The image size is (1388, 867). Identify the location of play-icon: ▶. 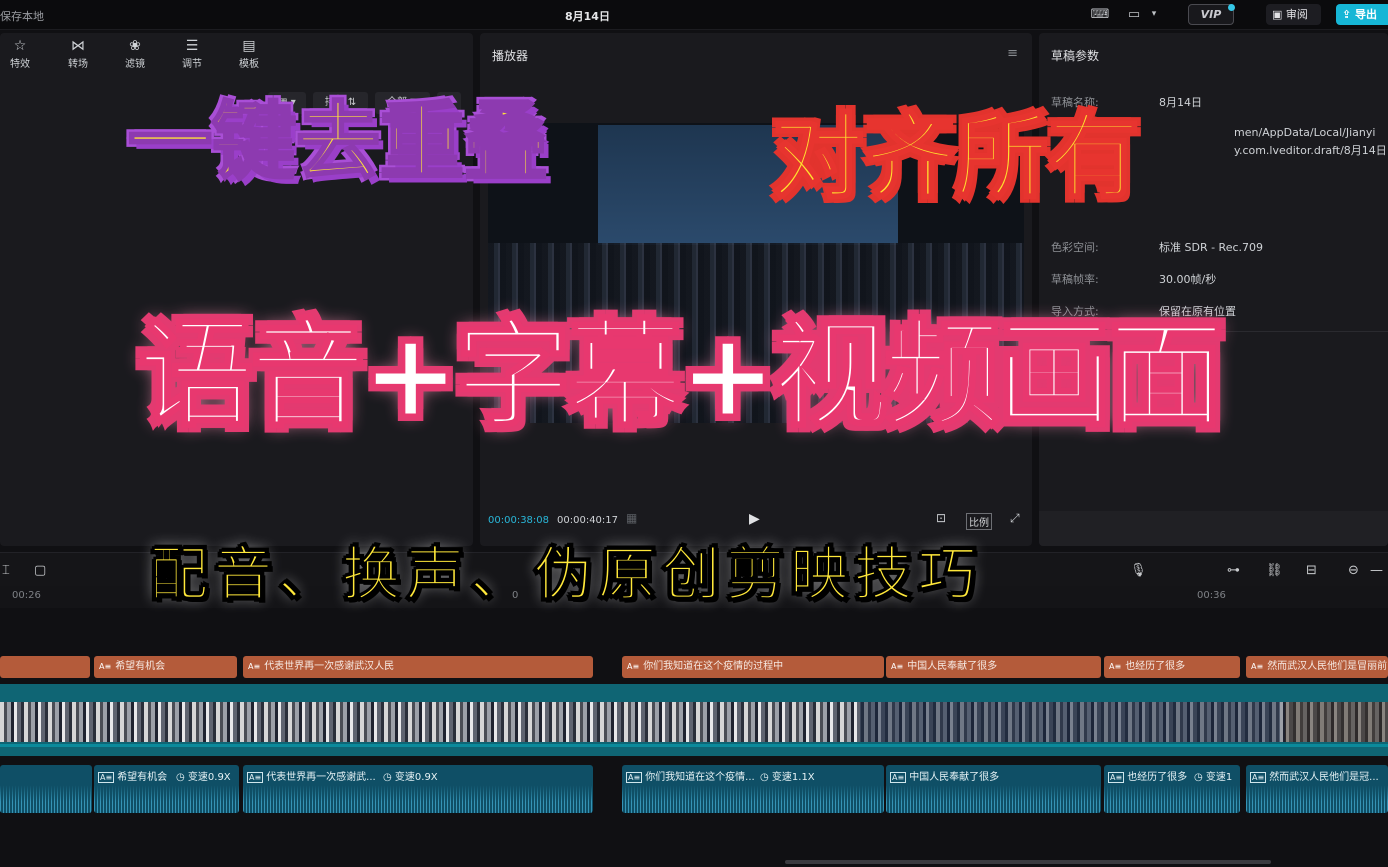
(754, 519).